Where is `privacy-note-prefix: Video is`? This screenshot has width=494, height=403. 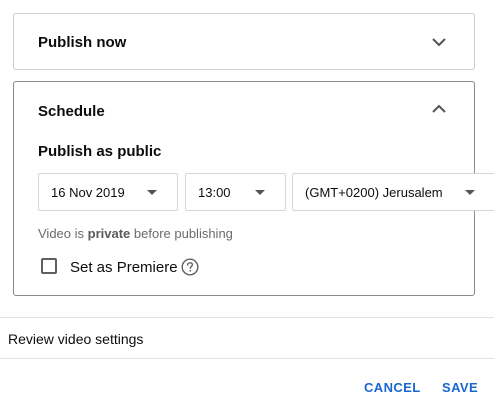
privacy-note-prefix: Video is is located at coordinates (63, 233).